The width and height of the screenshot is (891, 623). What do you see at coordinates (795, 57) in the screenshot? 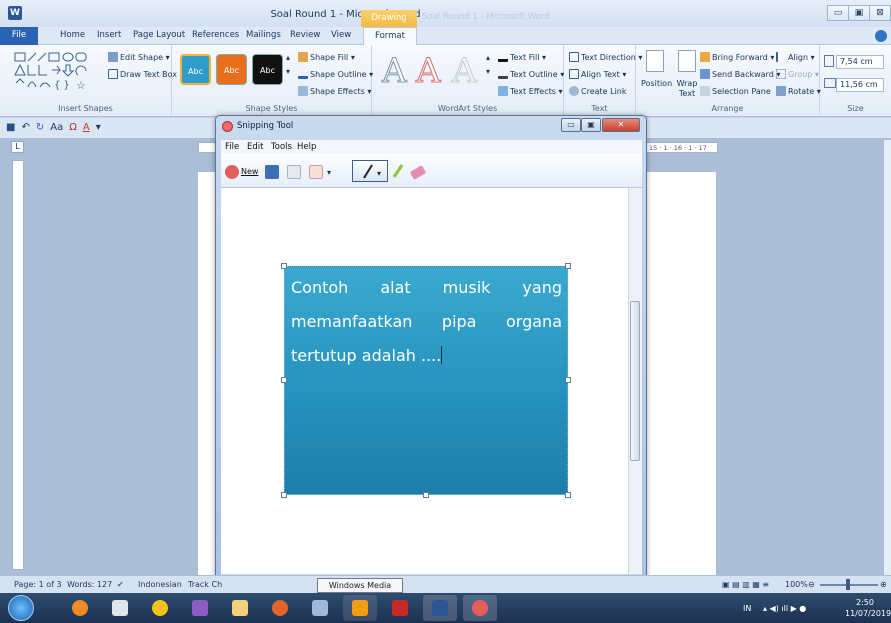
I see `align-button: Align ▾` at bounding box center [795, 57].